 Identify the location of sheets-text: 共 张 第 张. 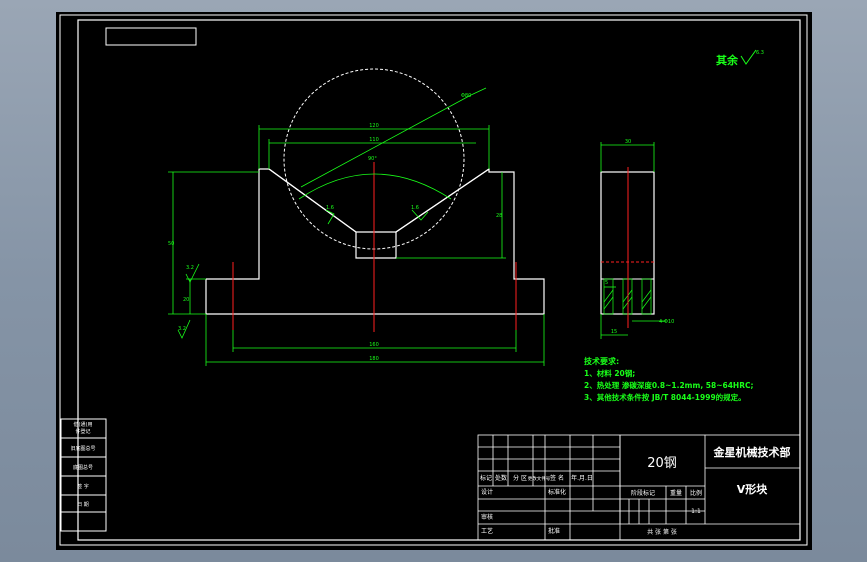
(662, 532).